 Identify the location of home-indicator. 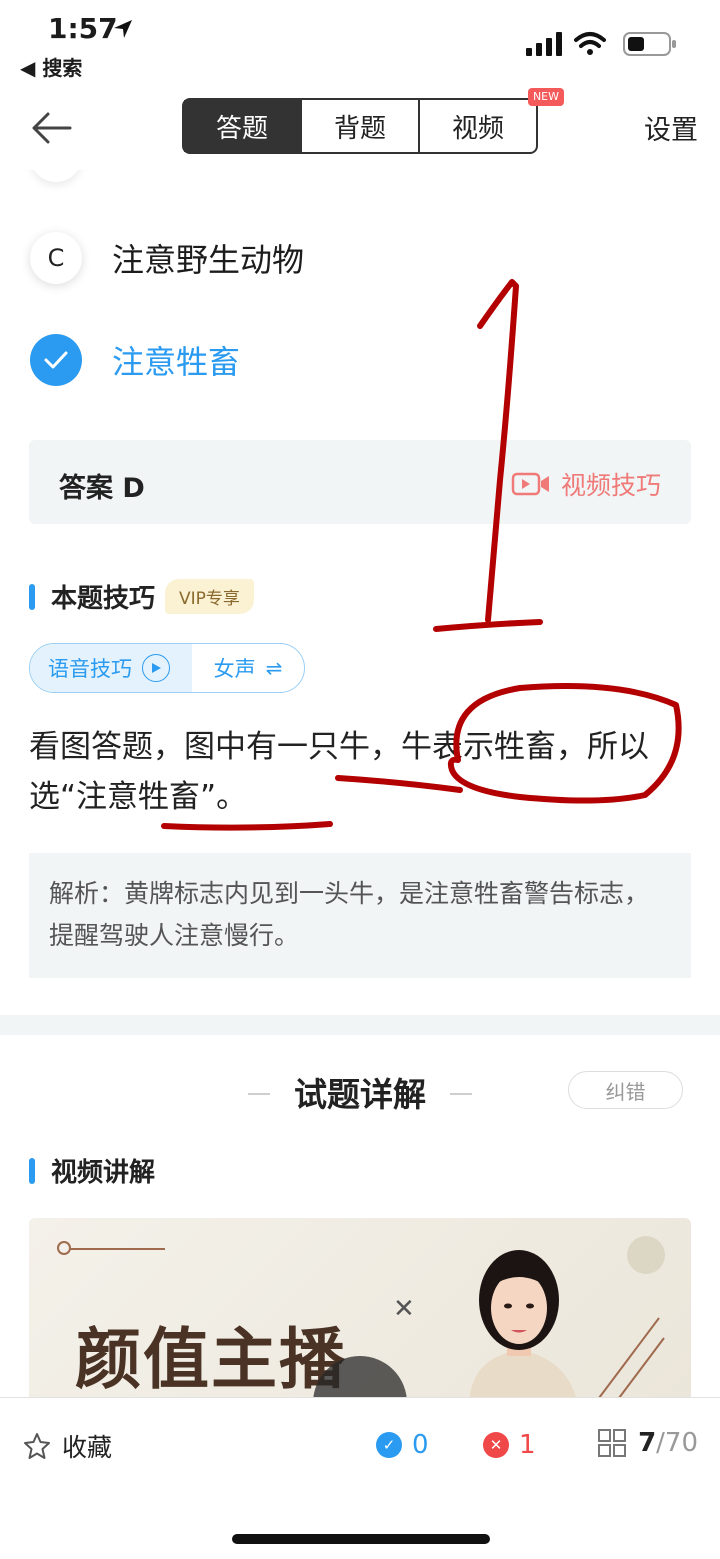
(361, 1539).